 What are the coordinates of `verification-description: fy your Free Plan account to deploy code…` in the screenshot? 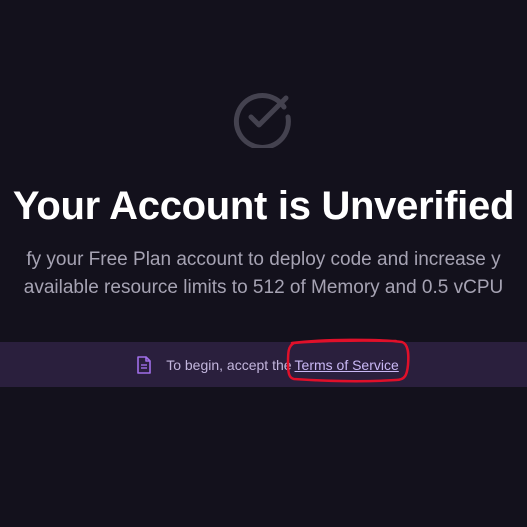 It's located at (263, 274).